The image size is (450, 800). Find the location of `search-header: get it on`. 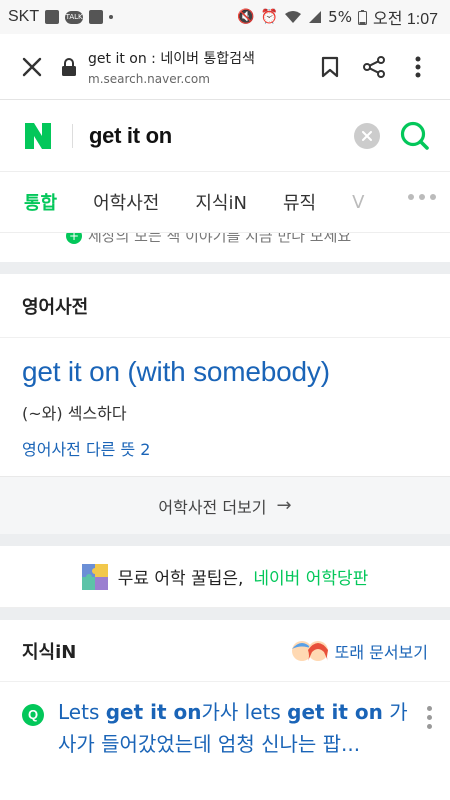

search-header: get it on is located at coordinates (225, 136).